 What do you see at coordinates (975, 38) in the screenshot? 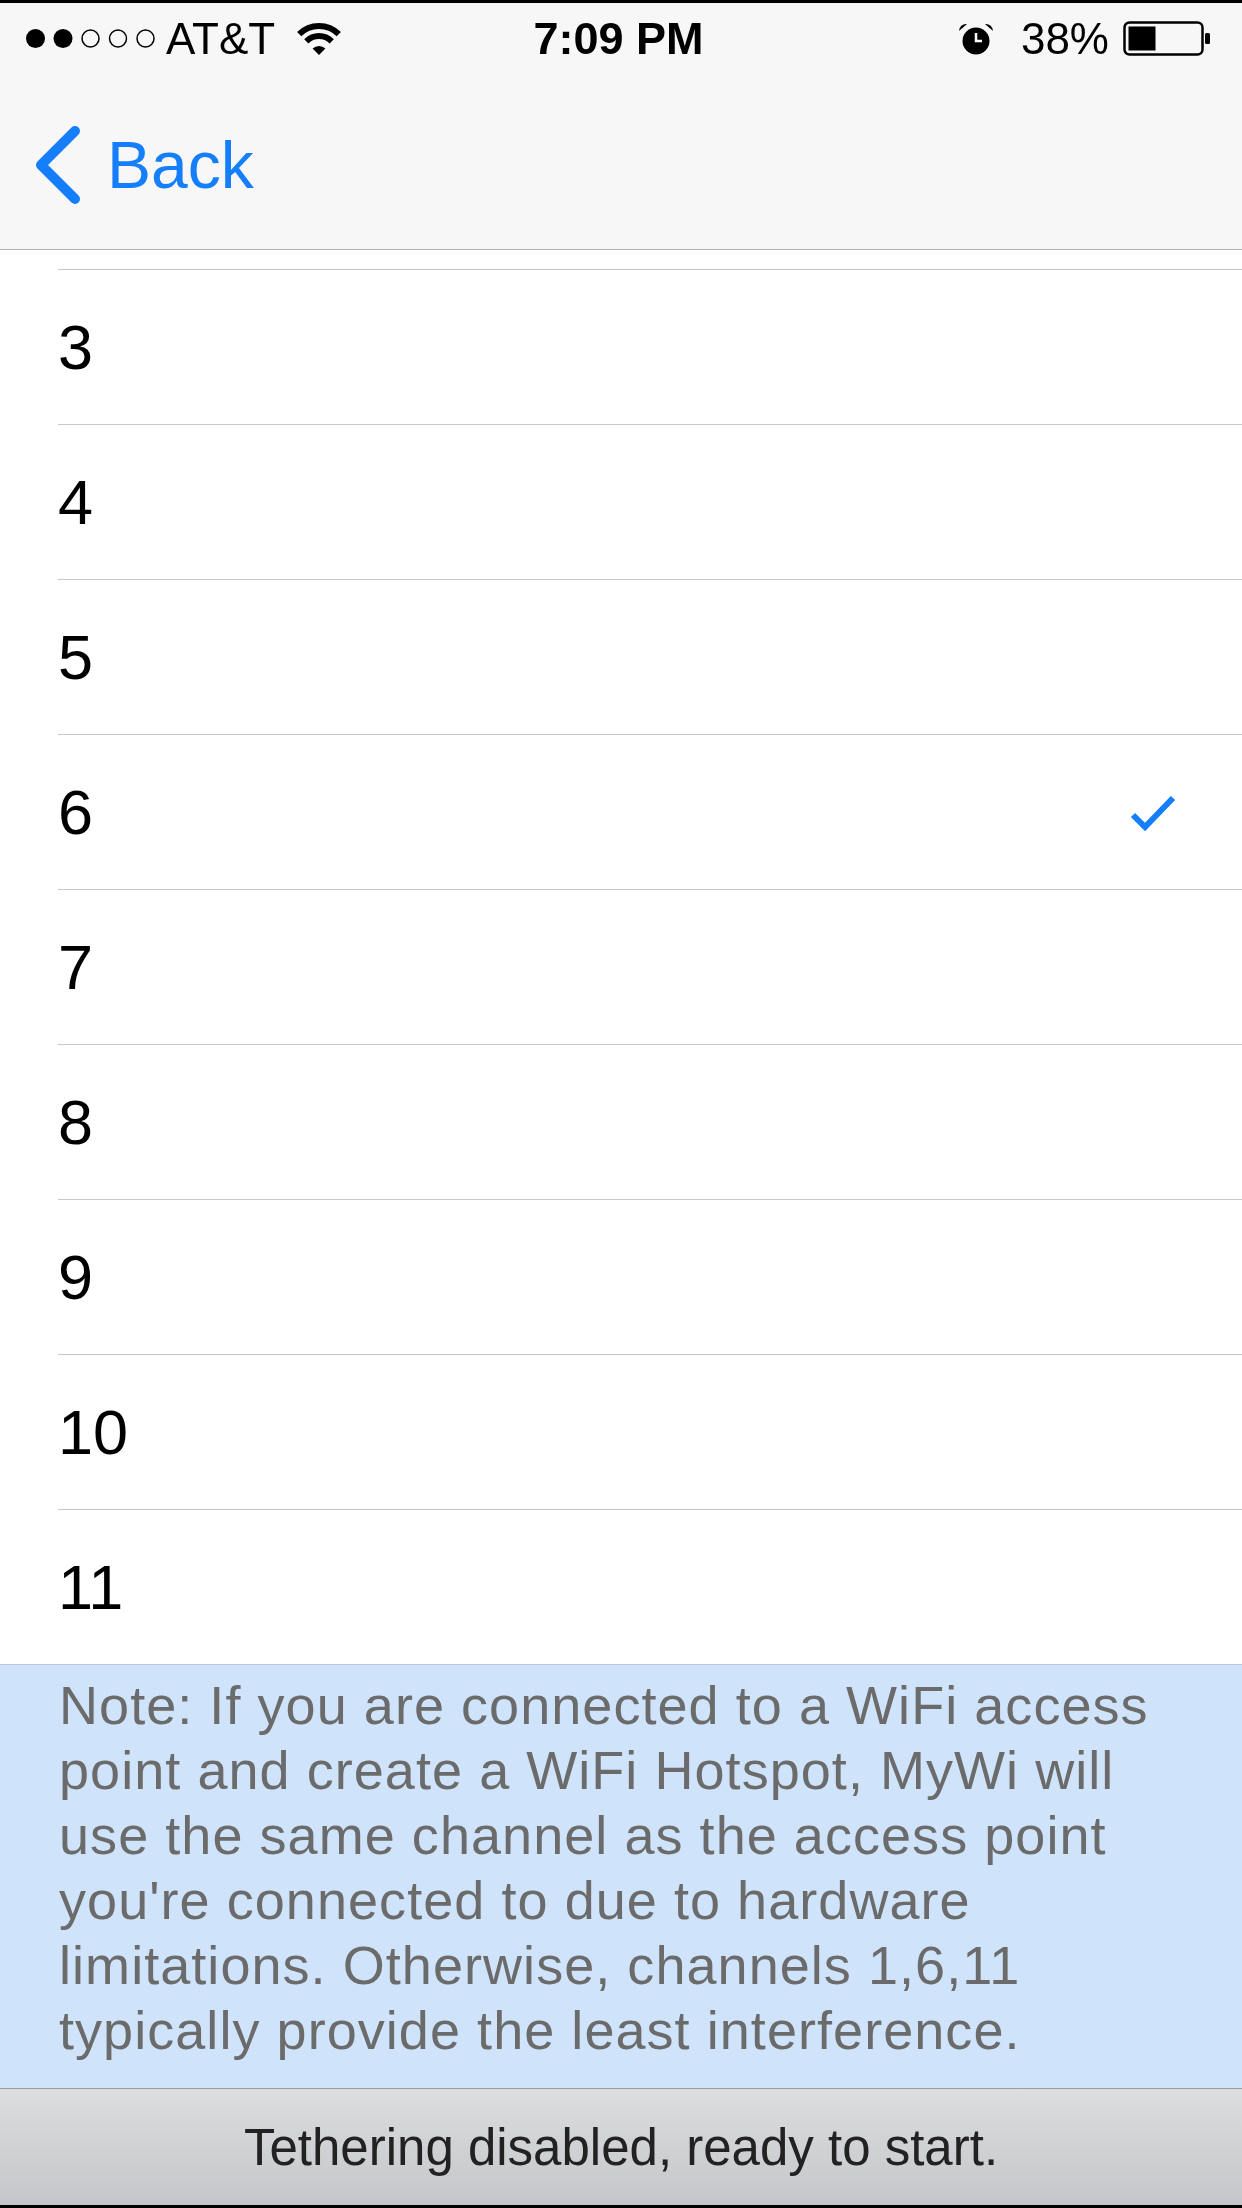
I see `alarm-clock-icon` at bounding box center [975, 38].